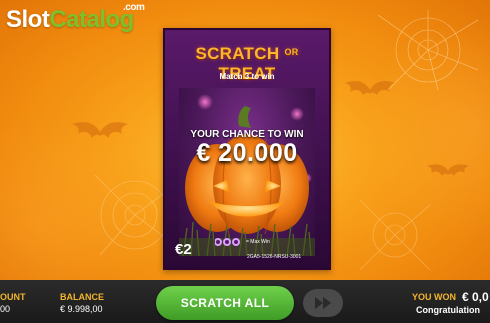 This screenshot has height=323, width=490. I want to click on amount-label: OUNT, so click(13, 297).